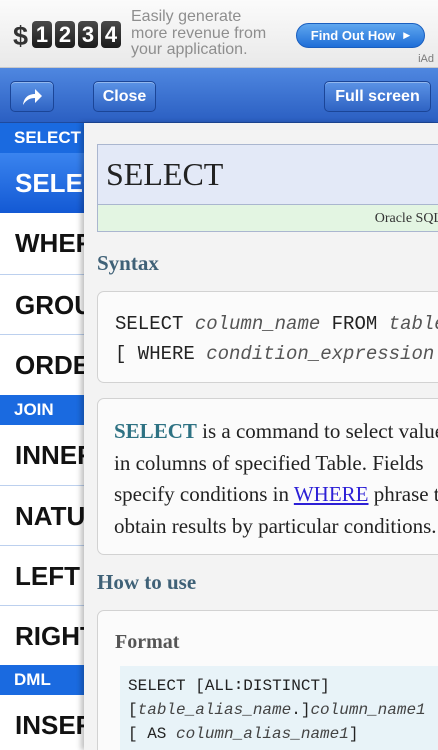  I want to click on find-out-how-label: Find Out How, so click(353, 35).